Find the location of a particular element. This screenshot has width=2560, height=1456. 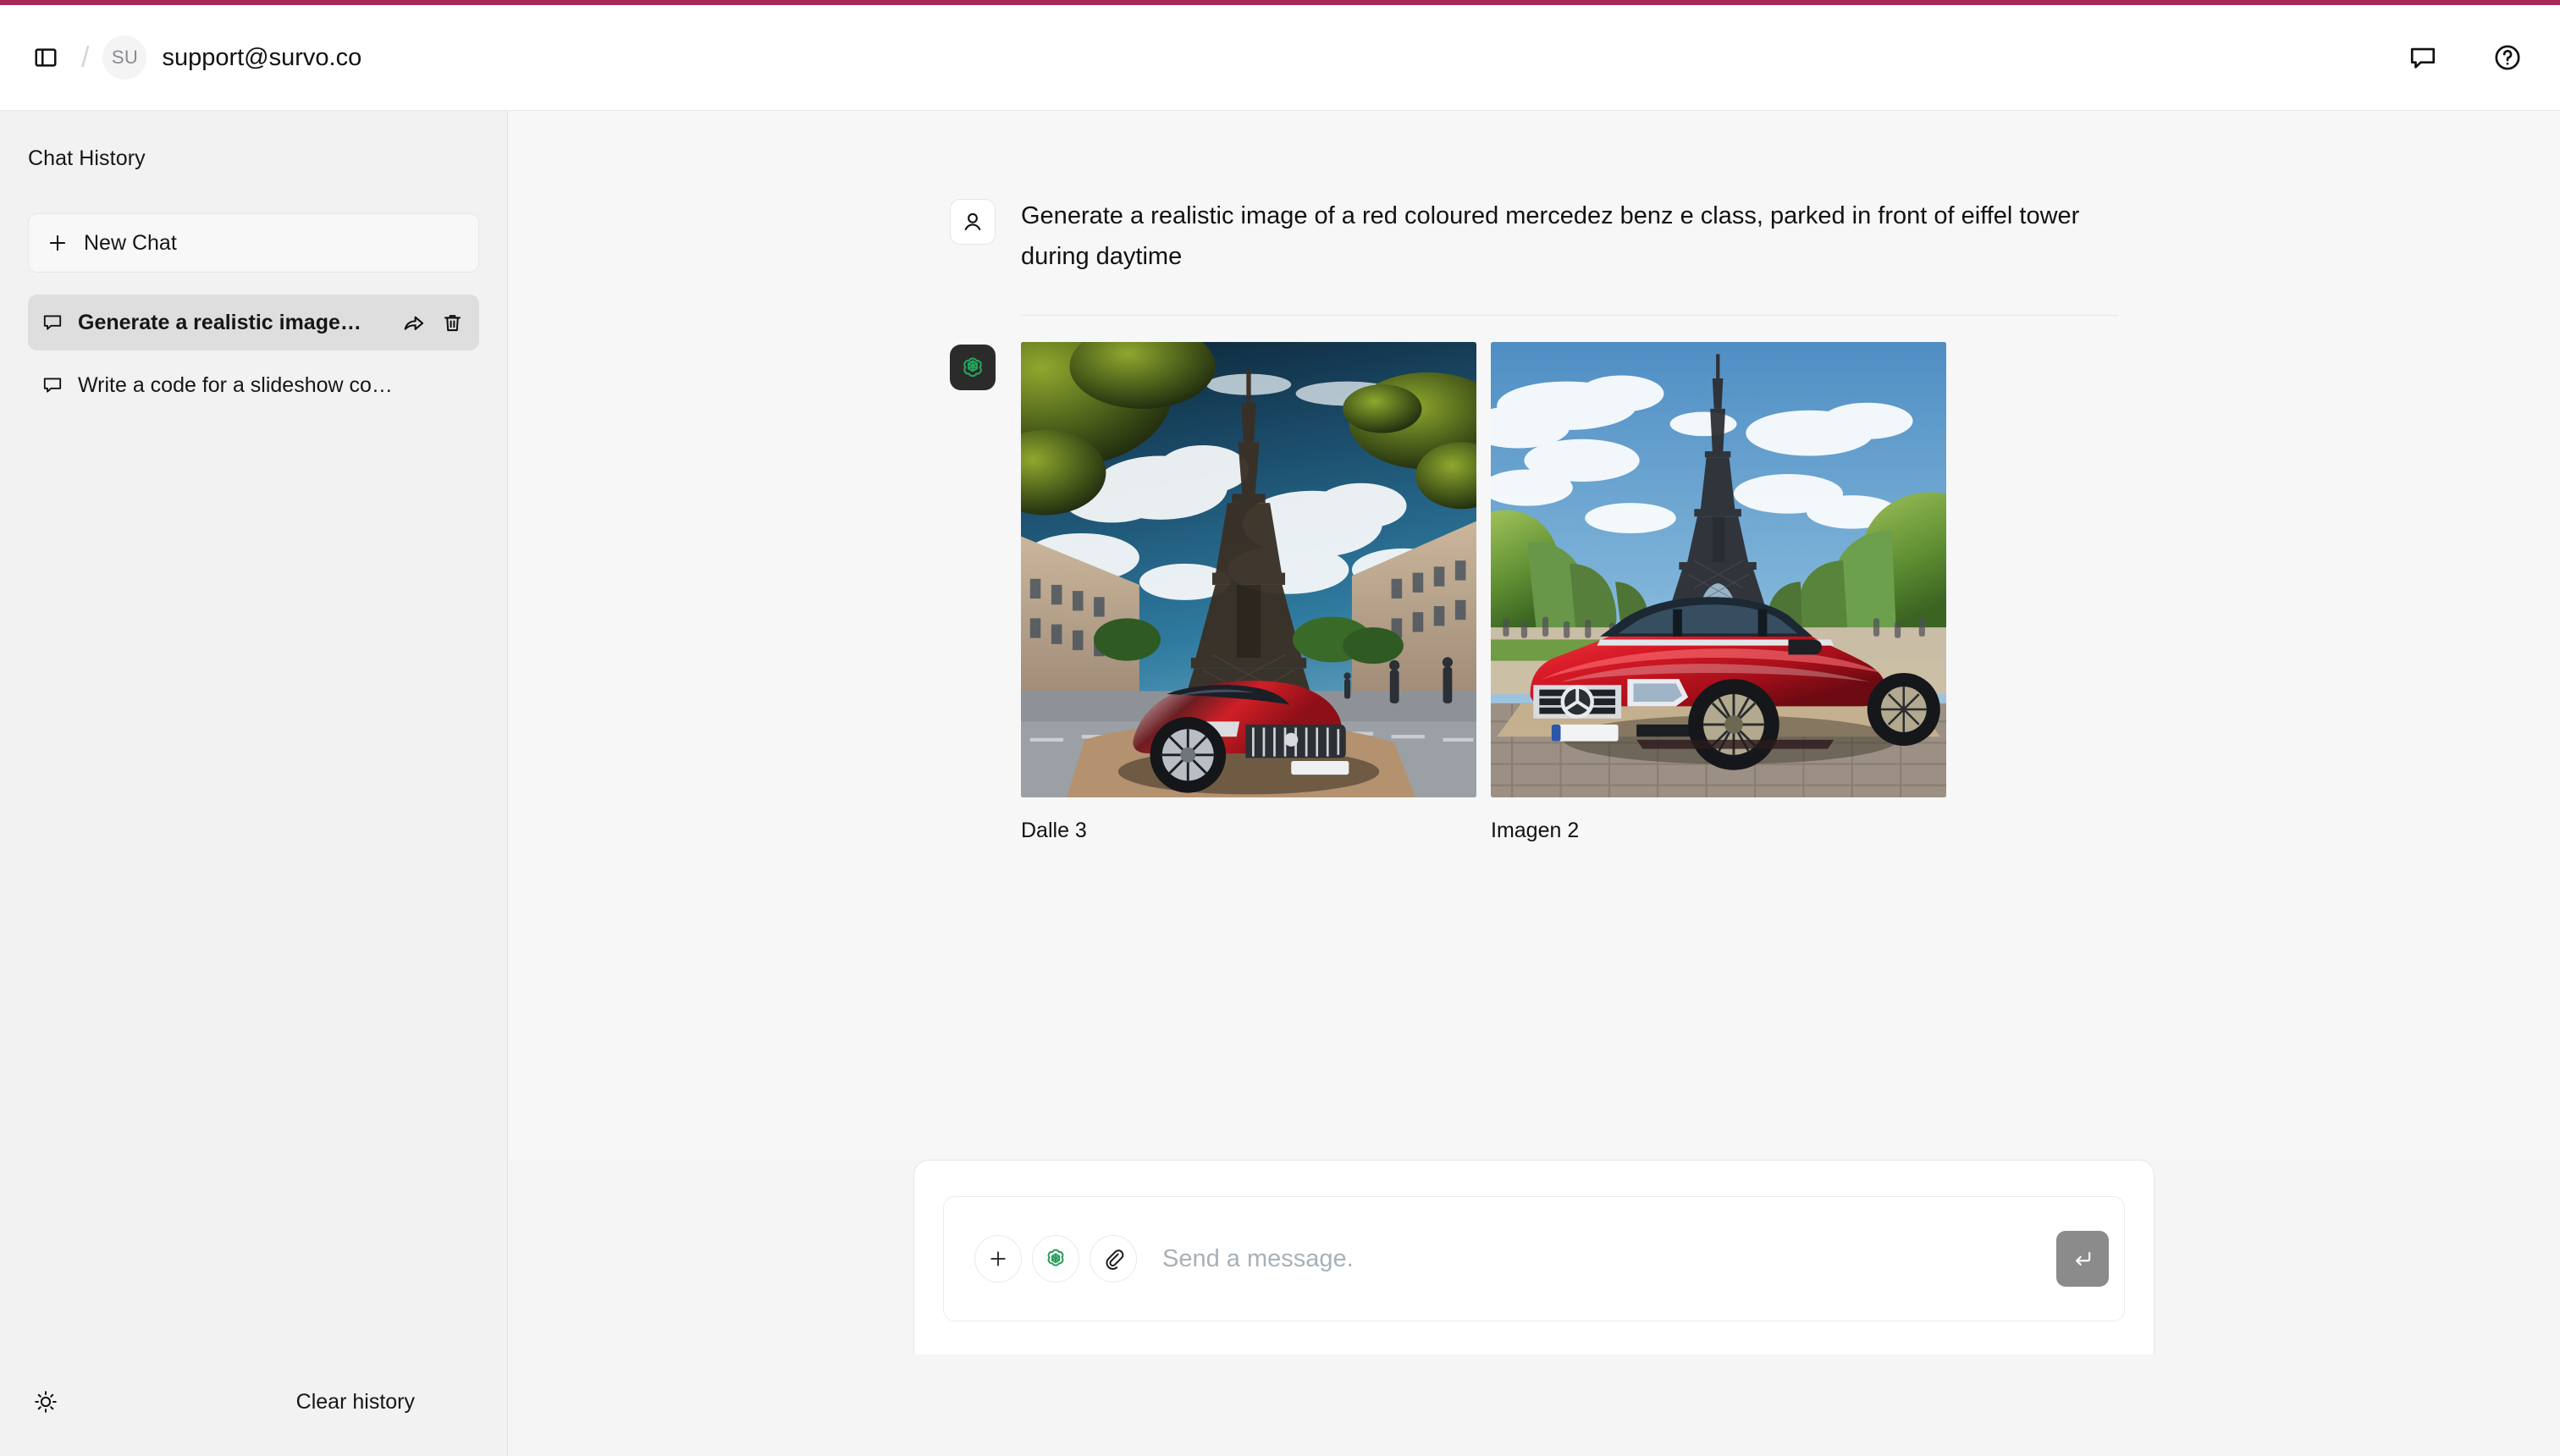

theme-toggle-button is located at coordinates (45, 1402).